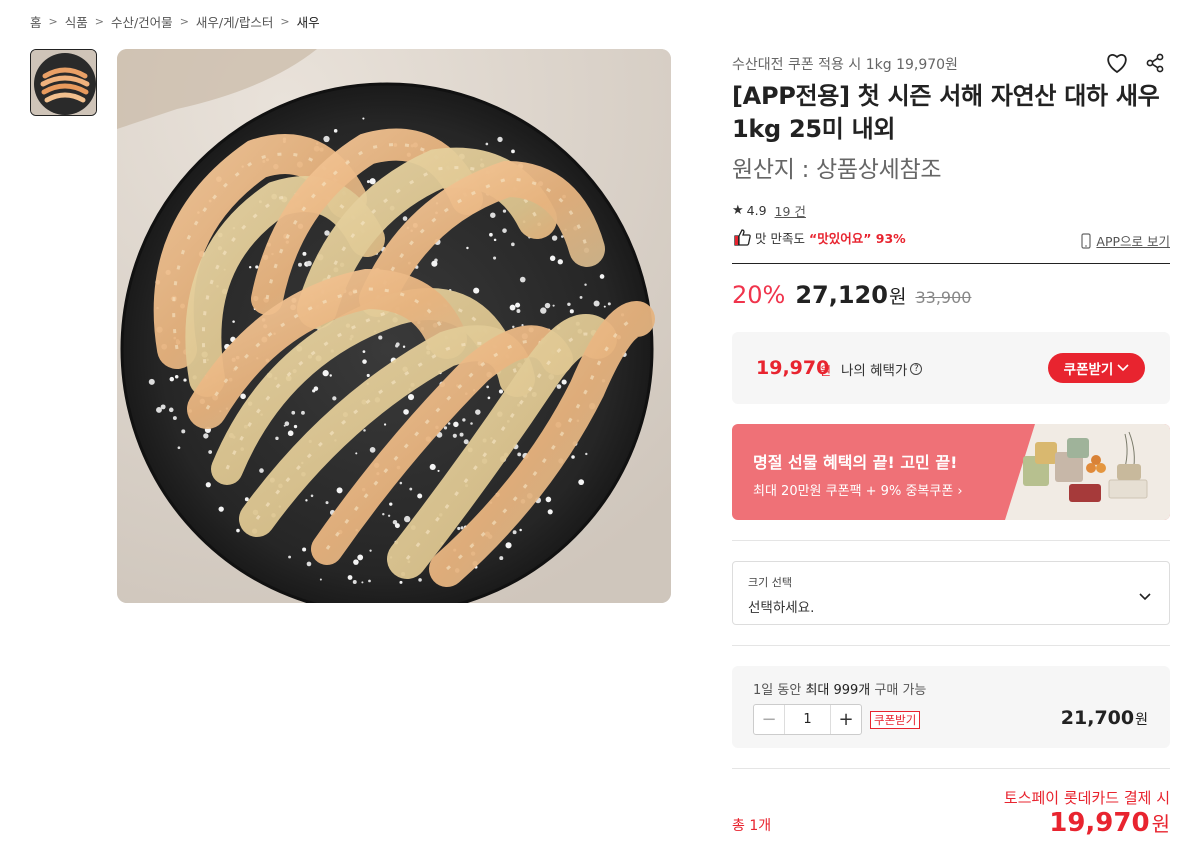 The width and height of the screenshot is (1182, 851). Describe the element at coordinates (1087, 472) in the screenshot. I see `banner-gift-image` at that location.